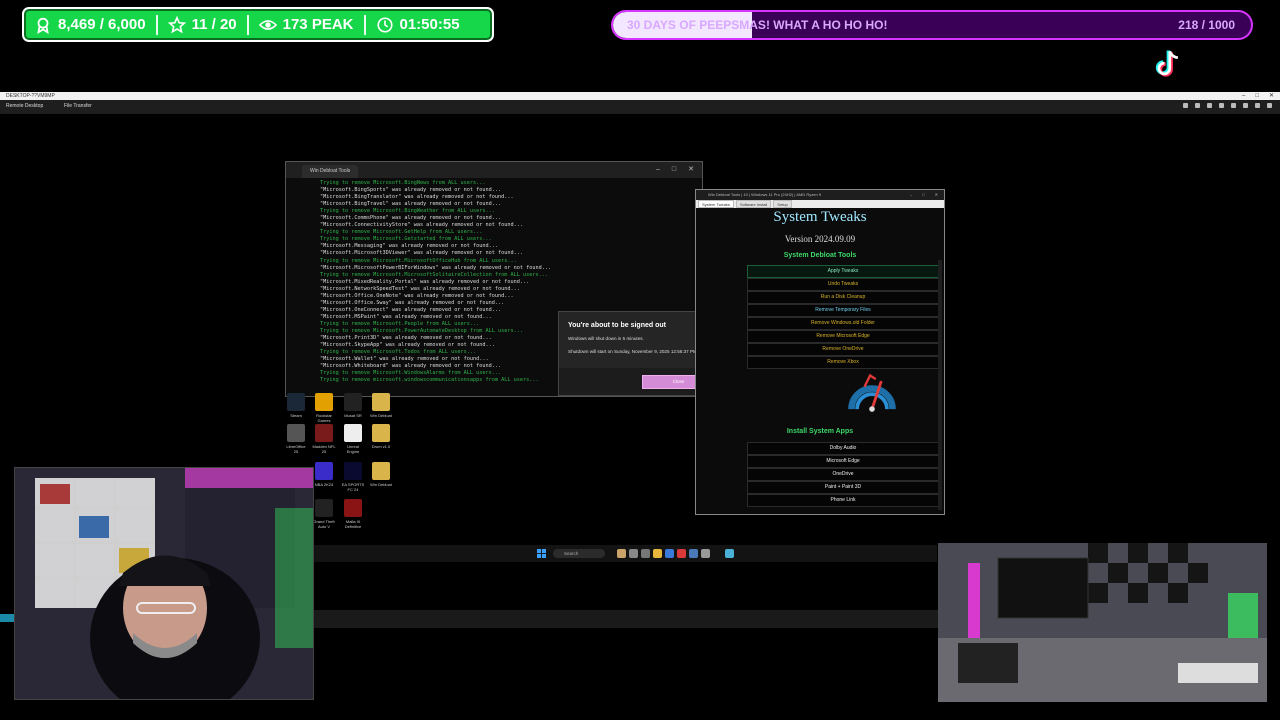 This screenshot has height=720, width=1280. I want to click on room-webcam, so click(1102, 622).